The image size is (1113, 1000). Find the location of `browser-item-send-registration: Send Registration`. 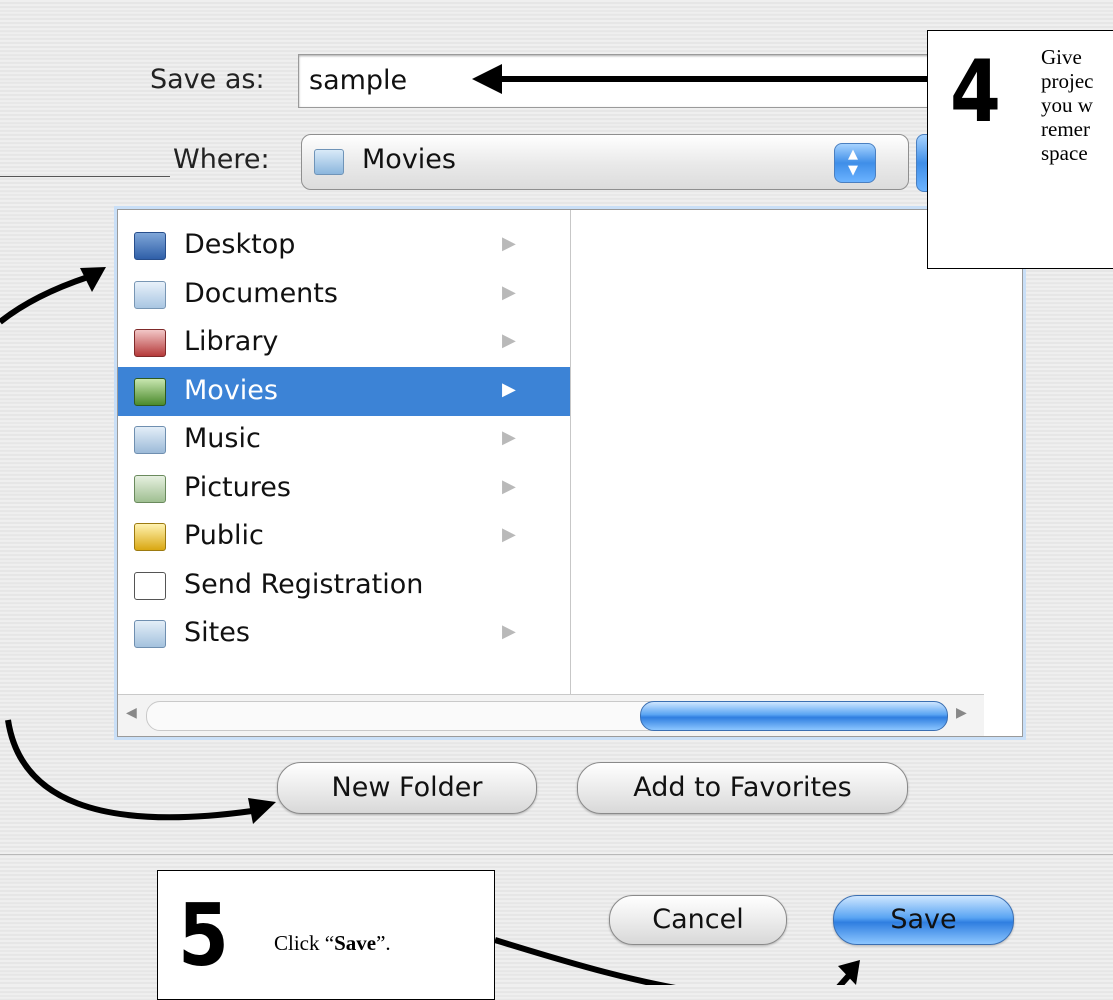

browser-item-send-registration: Send Registration is located at coordinates (344, 585).